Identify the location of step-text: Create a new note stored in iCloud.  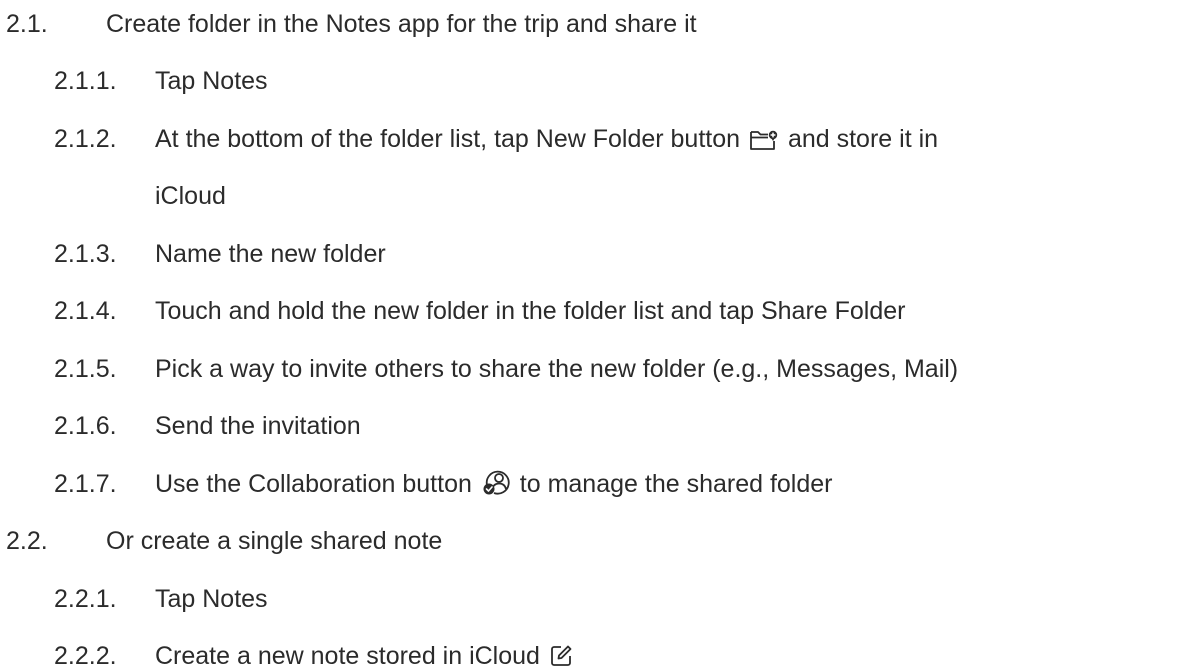
(365, 656).